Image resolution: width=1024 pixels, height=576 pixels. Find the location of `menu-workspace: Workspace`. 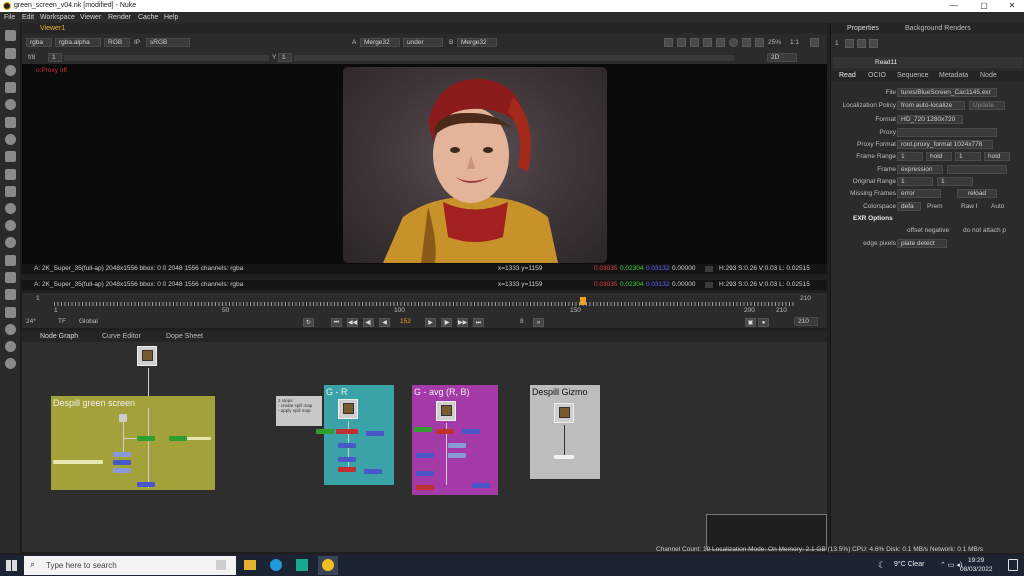

menu-workspace: Workspace is located at coordinates (57, 17).